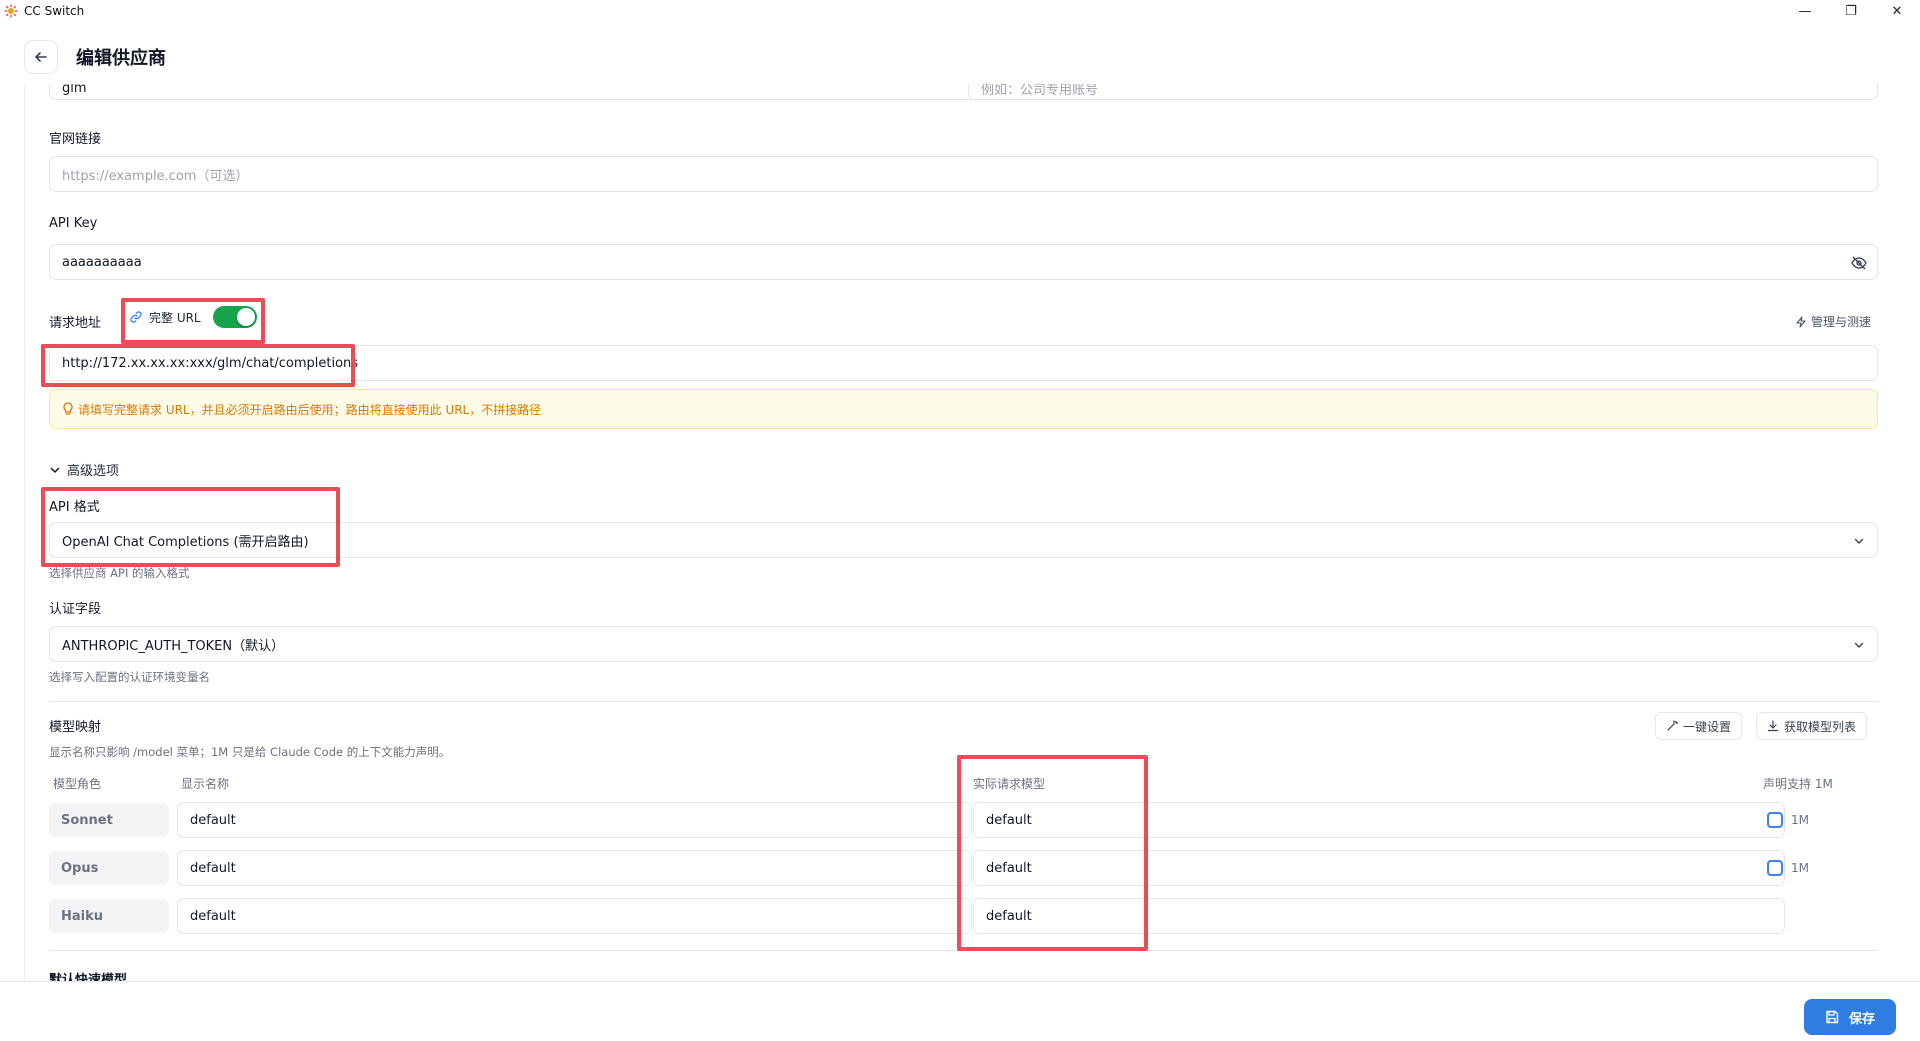 The image size is (1920, 1041). I want to click on endpoint-label: 请求地址, so click(75, 323).